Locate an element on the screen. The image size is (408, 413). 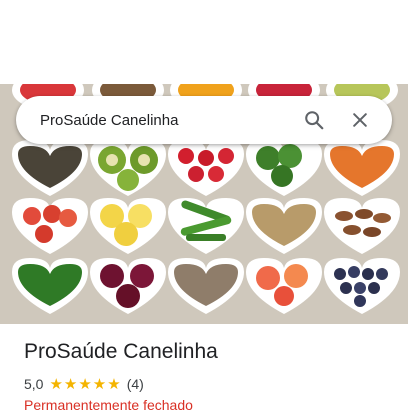
review-count: (4) is located at coordinates (135, 384).